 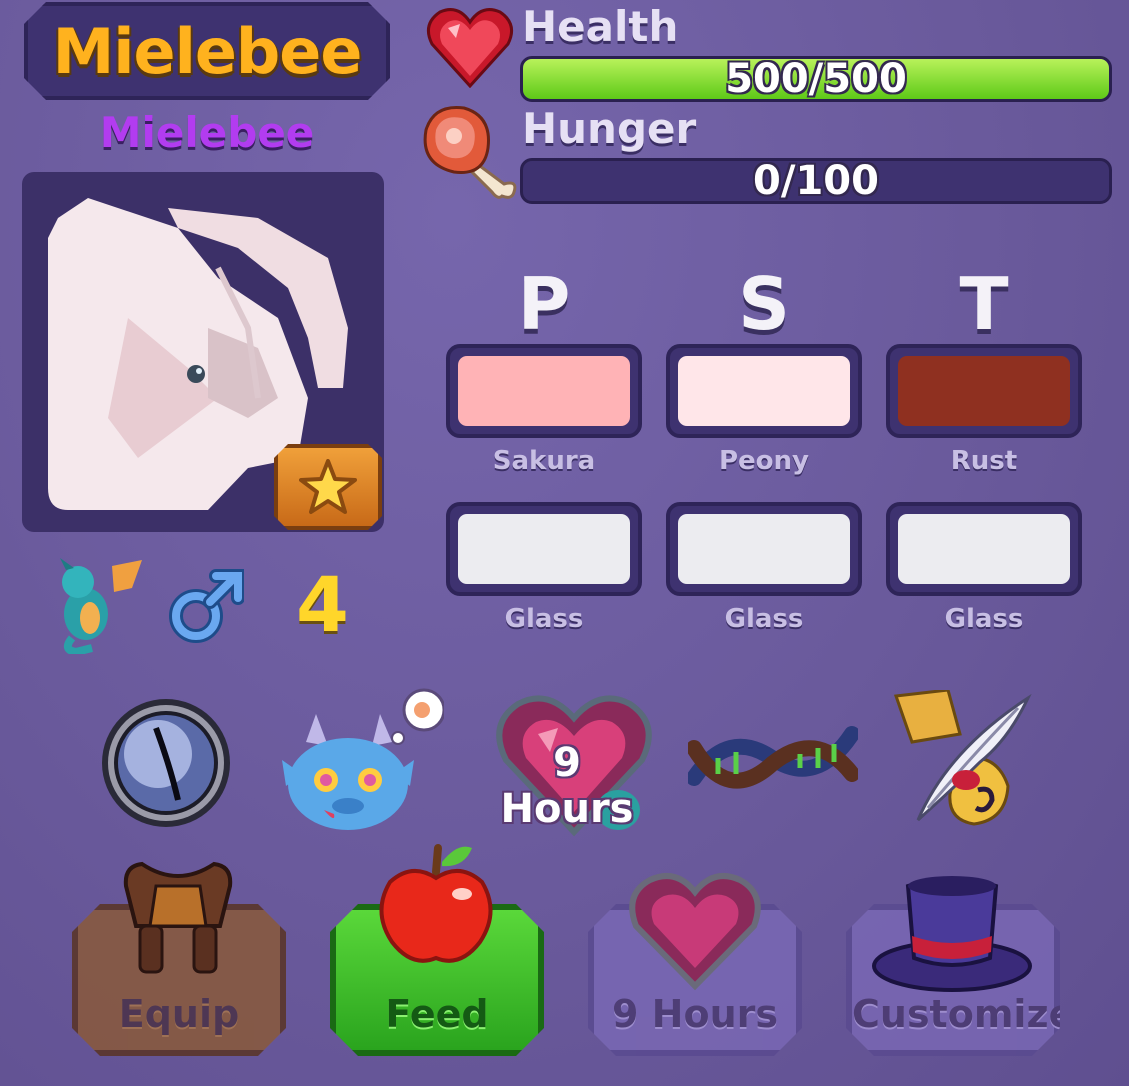 What do you see at coordinates (764, 549) in the screenshot?
I see `pattern-swatch-secondary` at bounding box center [764, 549].